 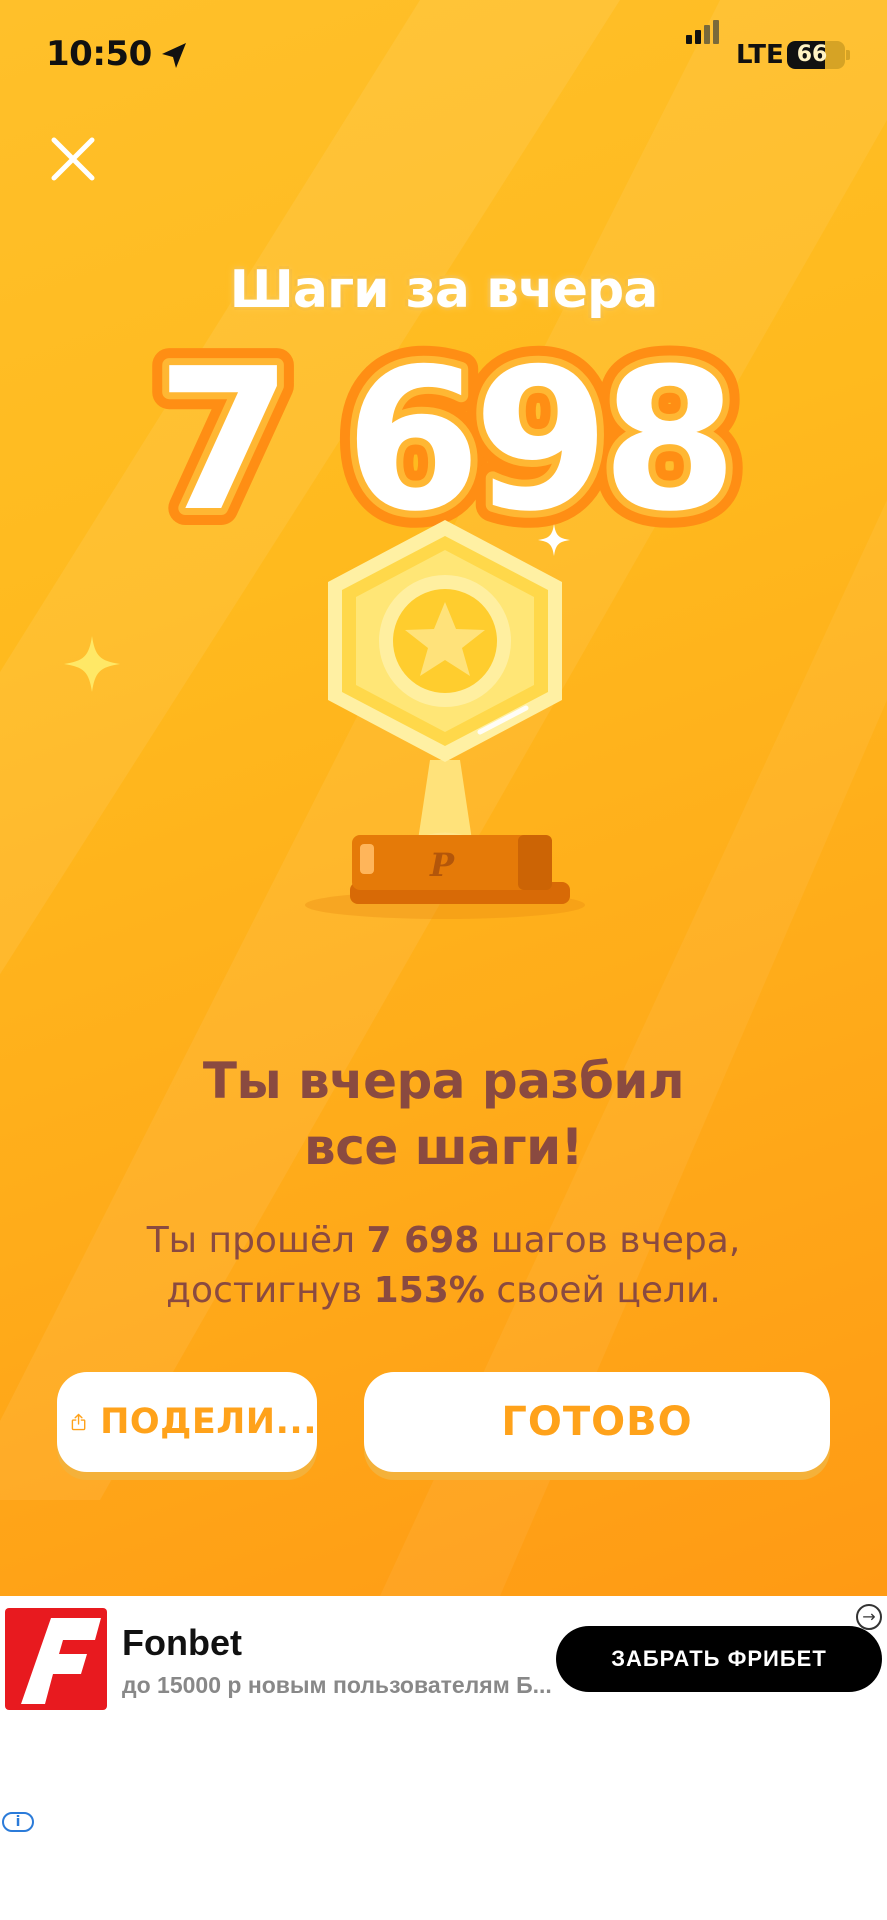 I want to click on battery-level: 66, so click(x=812, y=54).